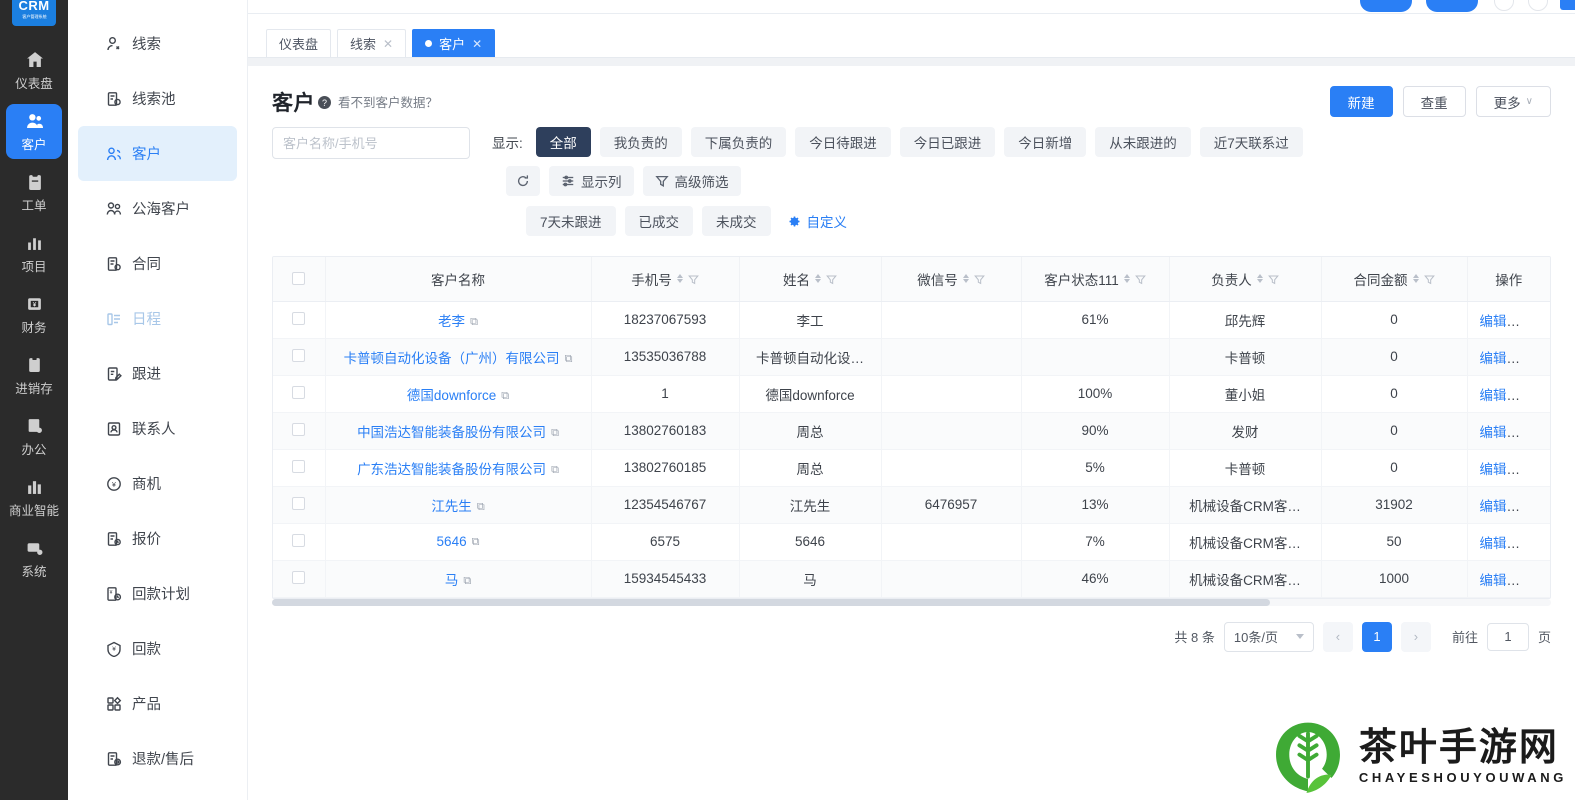 The width and height of the screenshot is (1575, 800). What do you see at coordinates (911, 394) in the screenshot?
I see `table-row: 德国downforce ⧉ 1 德国downforce 100% 董小姐 0 编辑 跟进` at bounding box center [911, 394].